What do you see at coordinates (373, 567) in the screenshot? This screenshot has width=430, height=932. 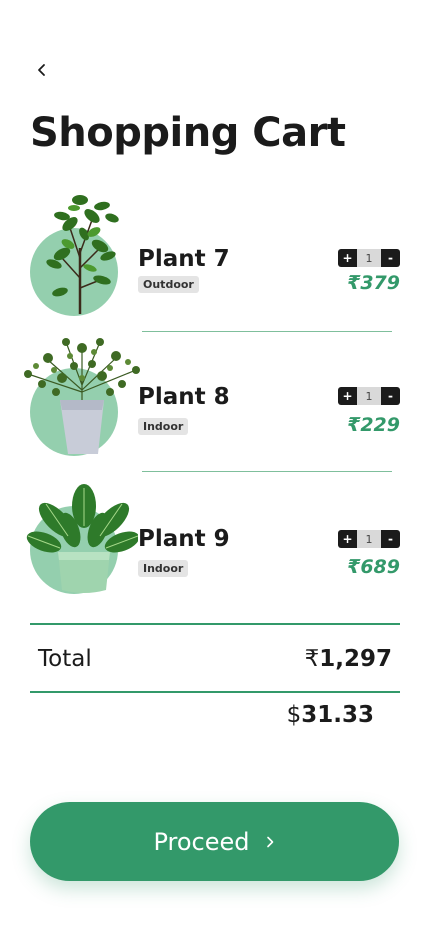 I see `item-price: ₹689` at bounding box center [373, 567].